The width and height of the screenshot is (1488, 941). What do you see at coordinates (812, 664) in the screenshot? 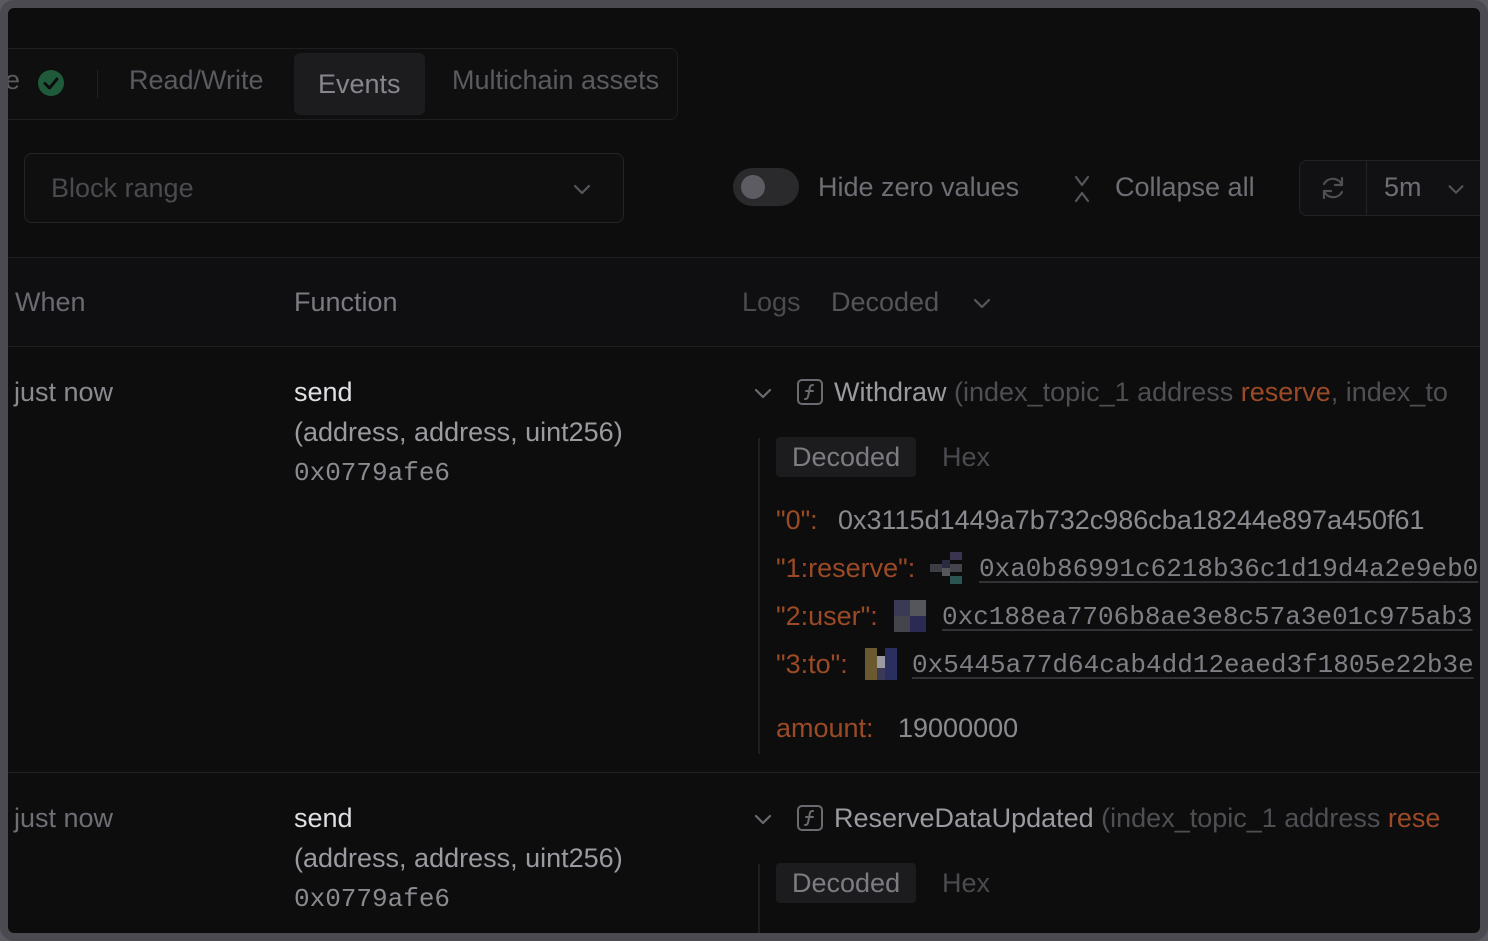
I see `field-key: "3:to":` at bounding box center [812, 664].